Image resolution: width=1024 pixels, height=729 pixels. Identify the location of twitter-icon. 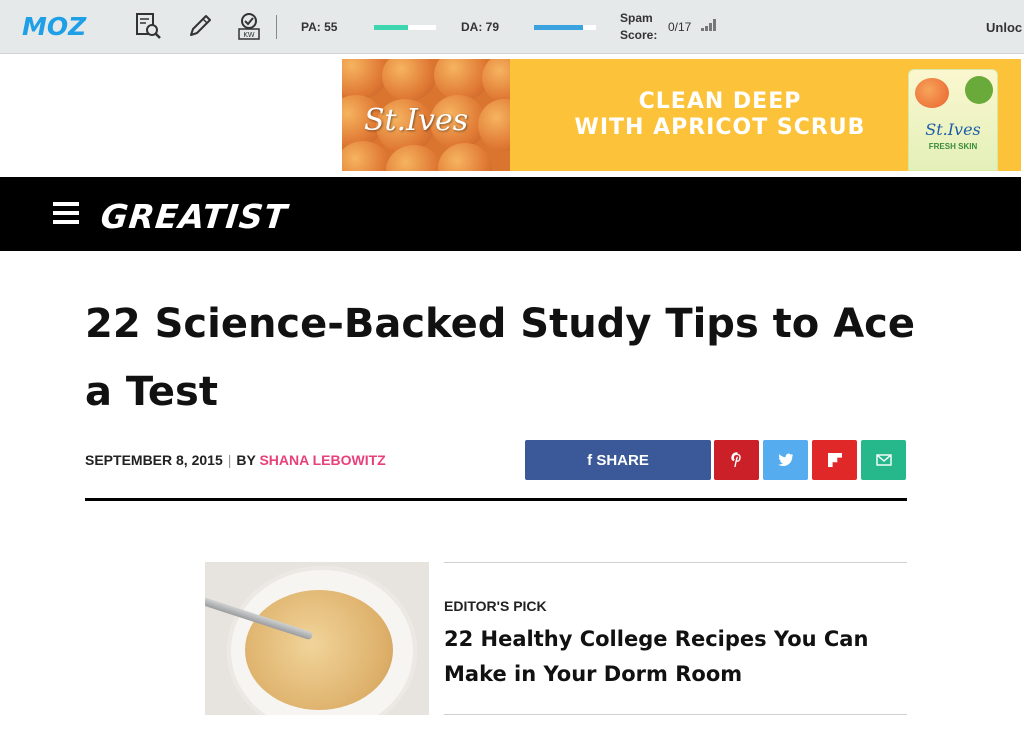
(785, 459).